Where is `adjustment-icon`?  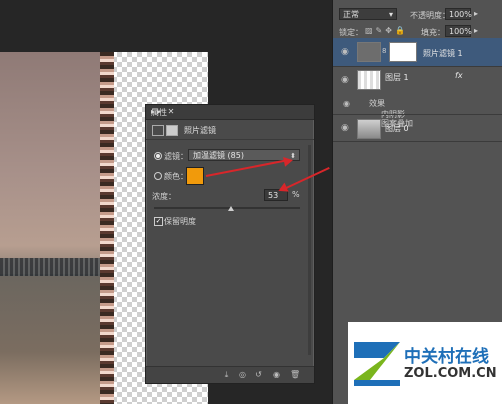
adjustment-icon is located at coordinates (369, 52).